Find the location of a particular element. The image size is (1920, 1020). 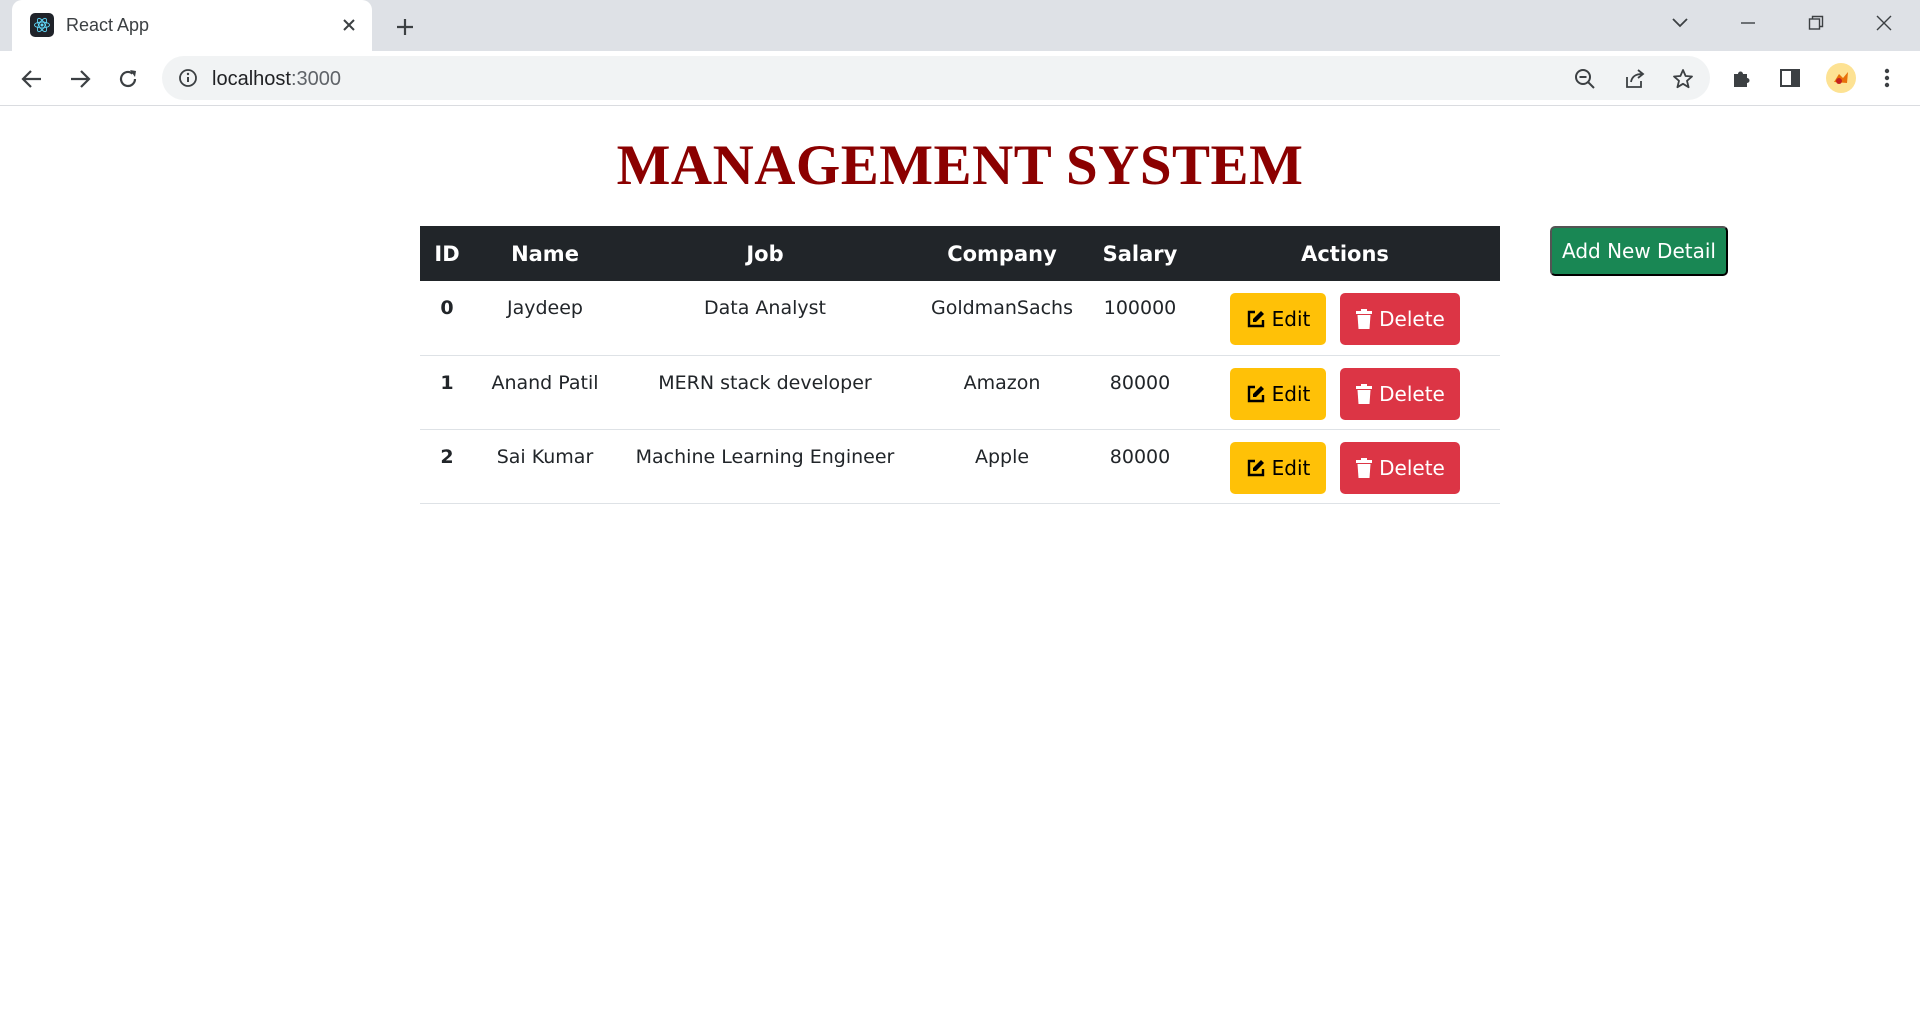

url-text: localhost:3000 is located at coordinates (276, 79).